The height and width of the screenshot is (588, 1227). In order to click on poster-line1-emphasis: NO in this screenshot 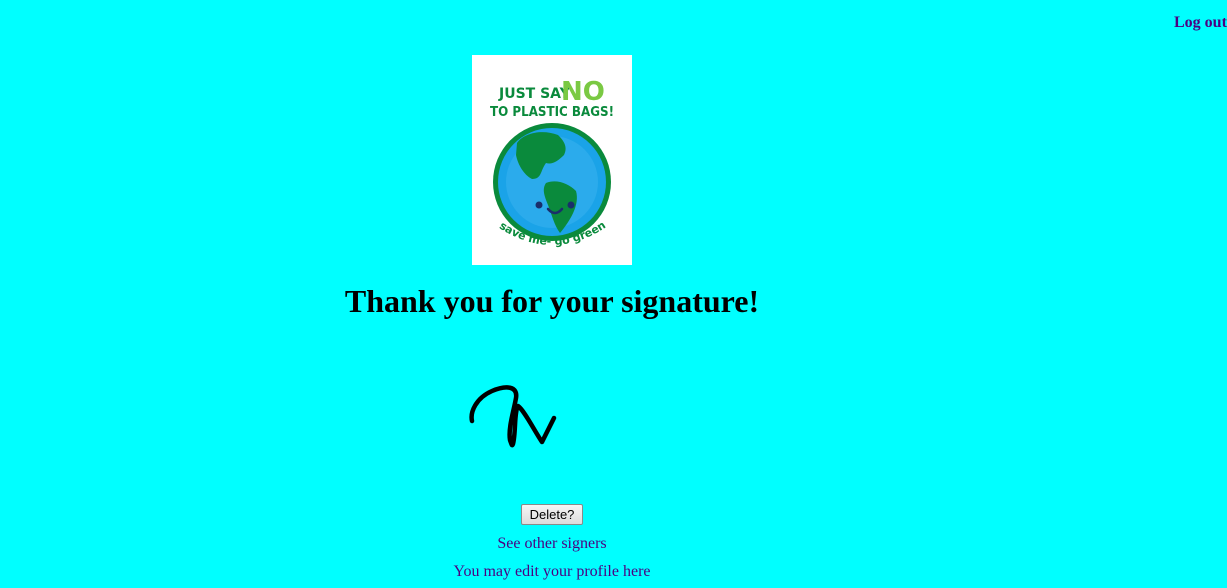, I will do `click(583, 92)`.